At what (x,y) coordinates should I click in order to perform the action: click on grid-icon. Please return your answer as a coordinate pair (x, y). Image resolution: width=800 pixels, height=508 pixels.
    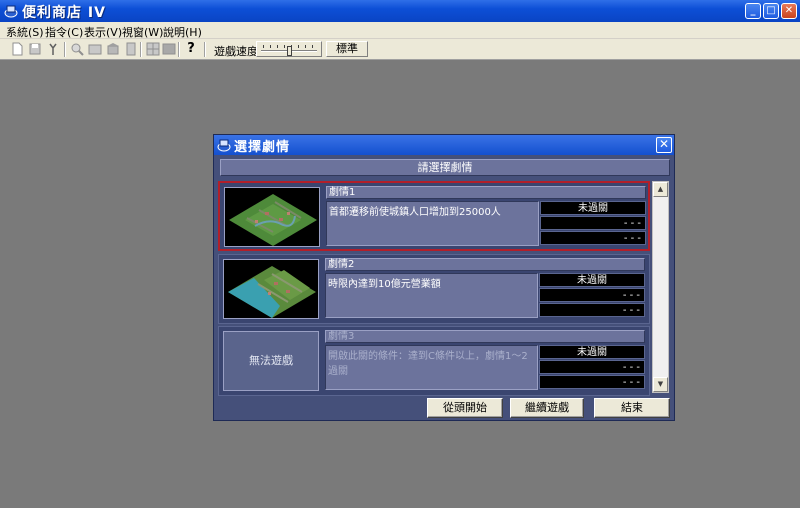
    Looking at the image, I should click on (153, 49).